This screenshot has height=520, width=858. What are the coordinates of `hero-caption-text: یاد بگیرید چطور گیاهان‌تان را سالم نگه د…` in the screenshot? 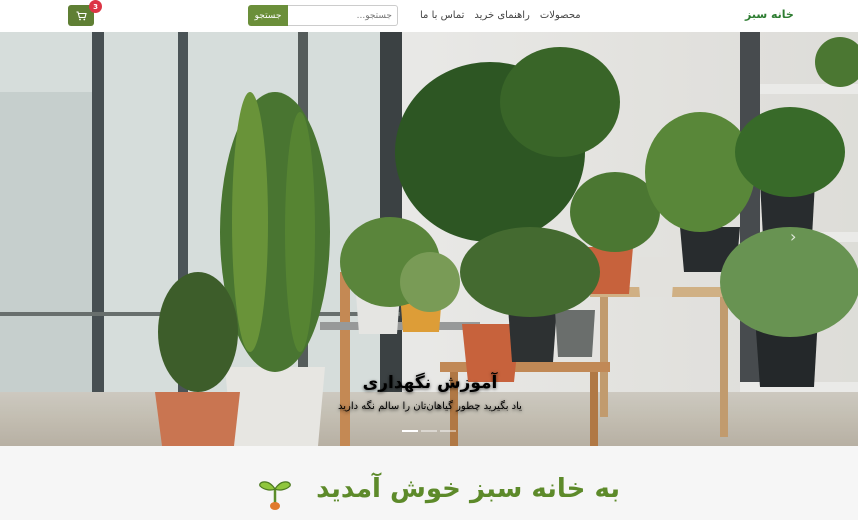 It's located at (430, 406).